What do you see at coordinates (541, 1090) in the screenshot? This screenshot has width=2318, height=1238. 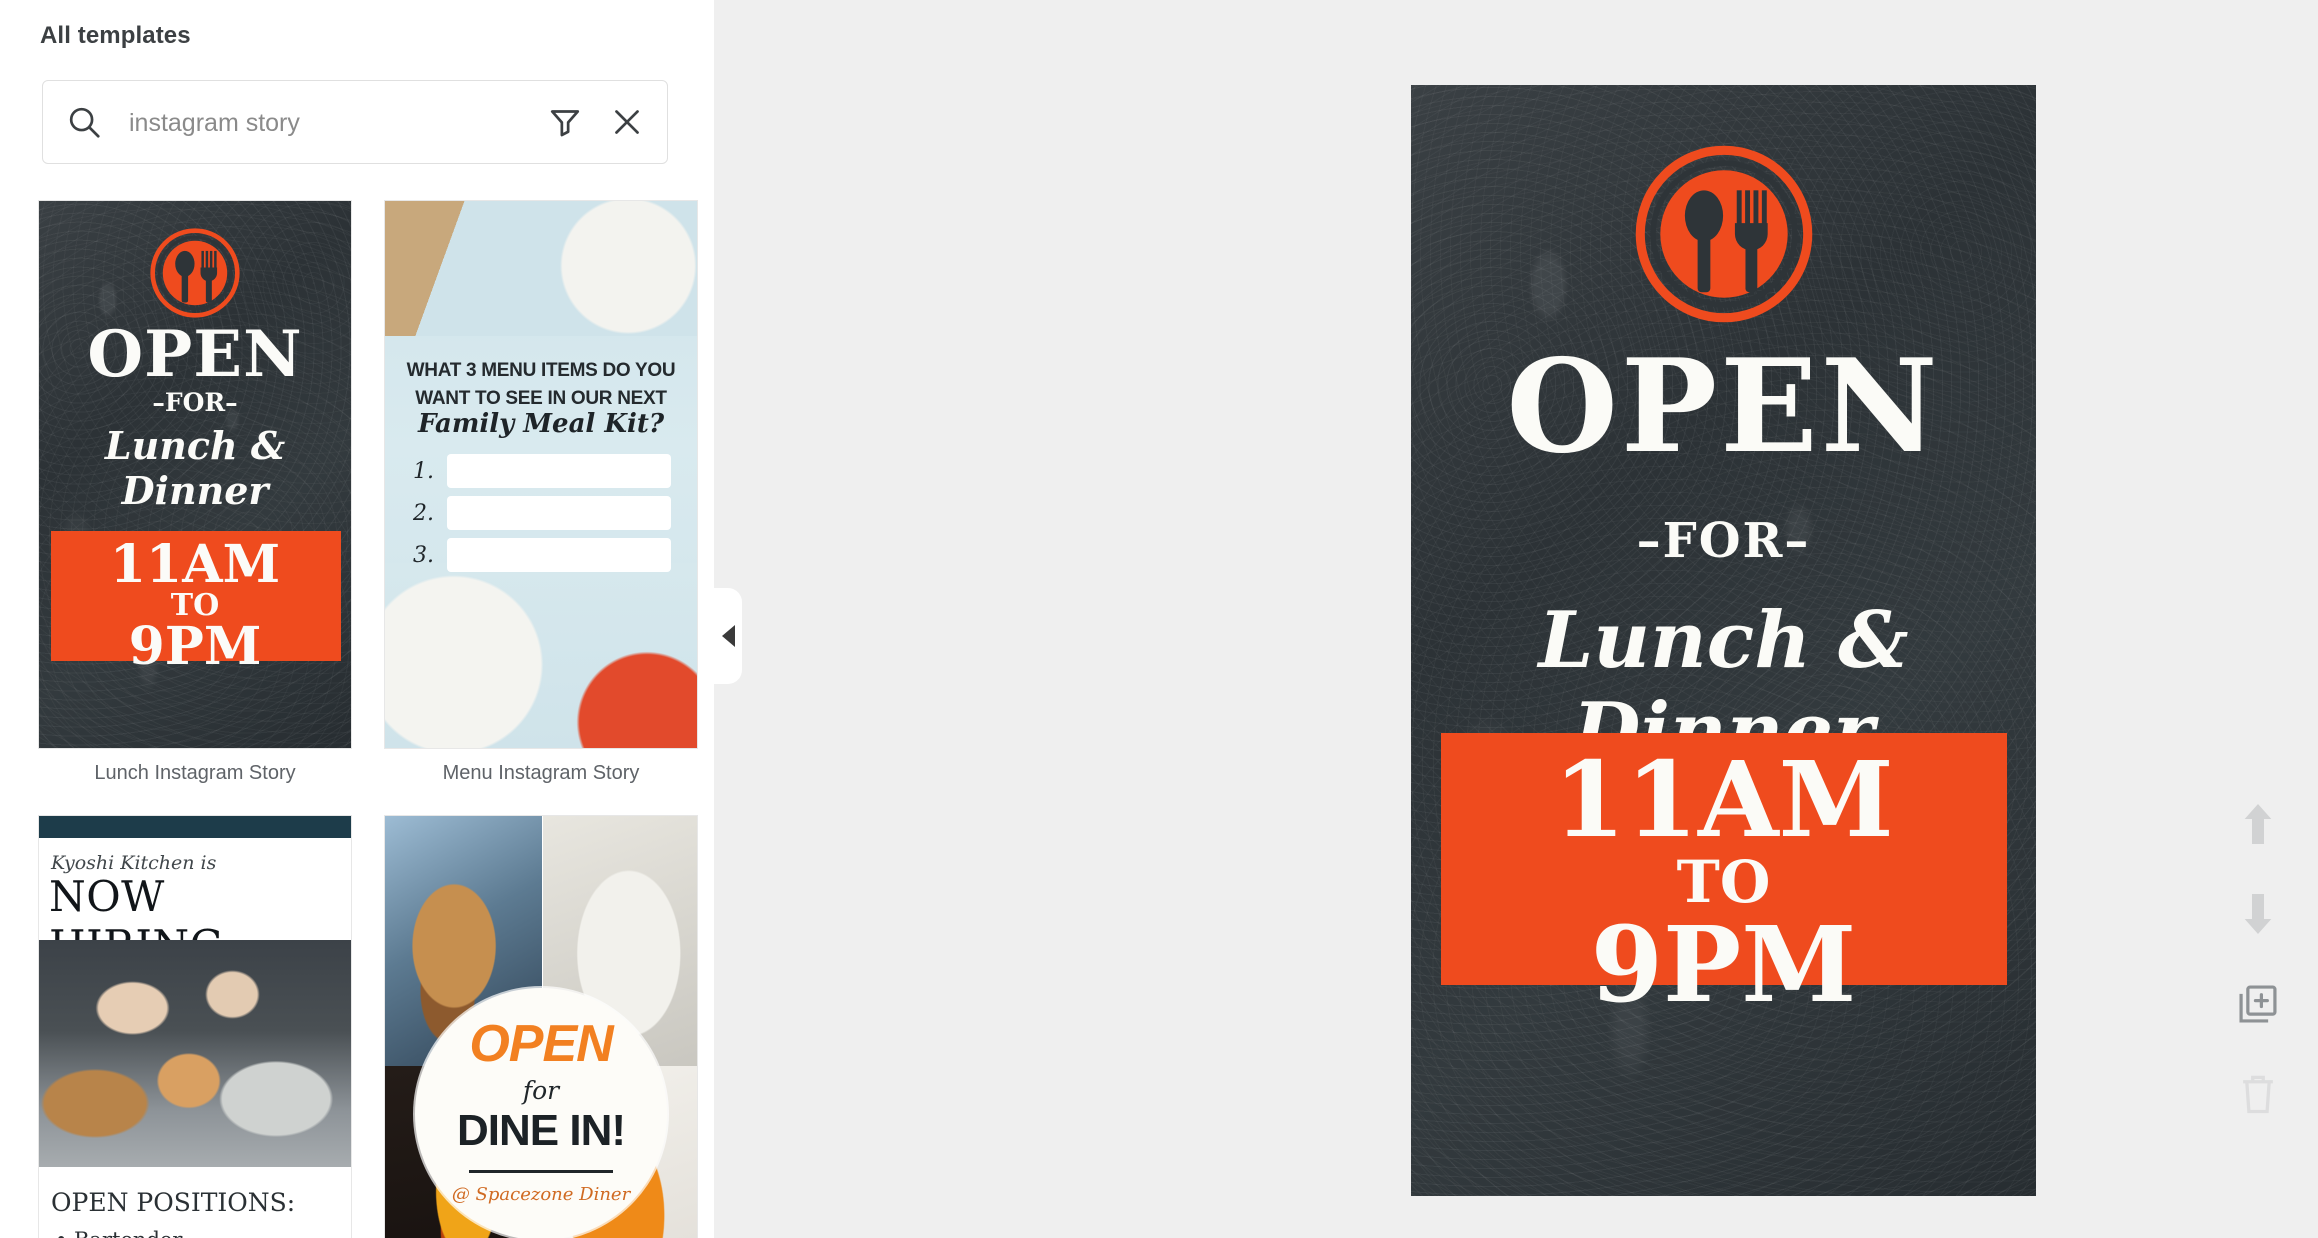 I see `badge-for-text: for` at bounding box center [541, 1090].